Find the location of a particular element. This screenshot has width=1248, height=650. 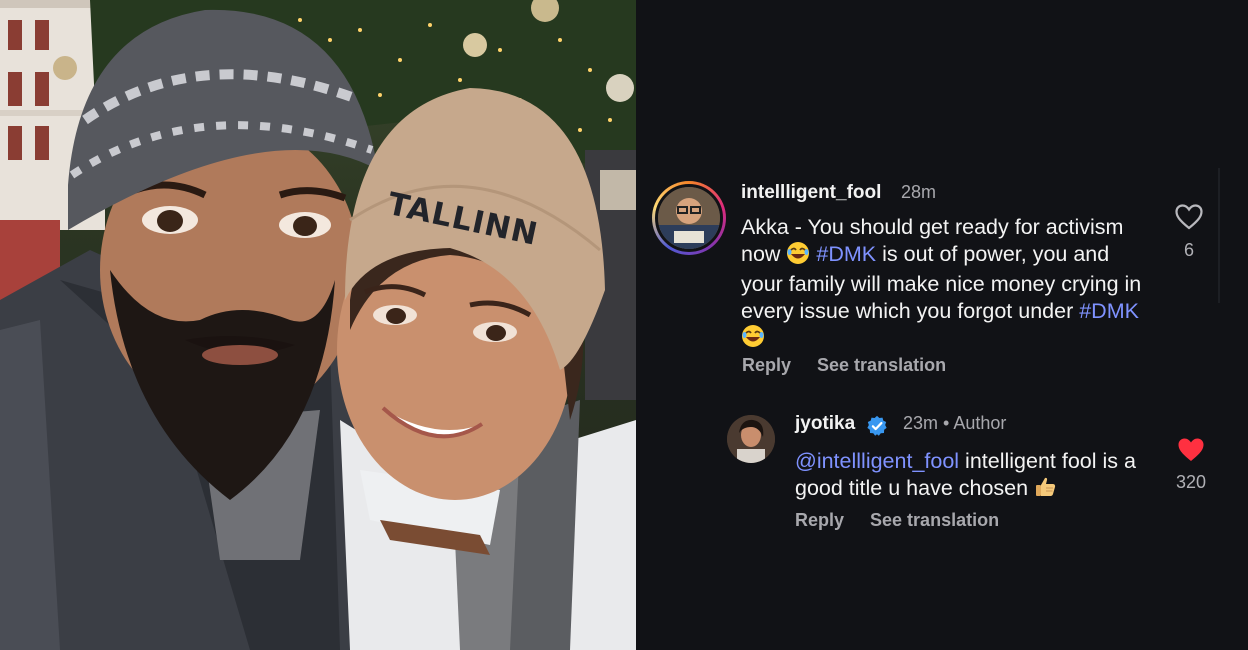

like-count: 6 is located at coordinates (1188, 250).